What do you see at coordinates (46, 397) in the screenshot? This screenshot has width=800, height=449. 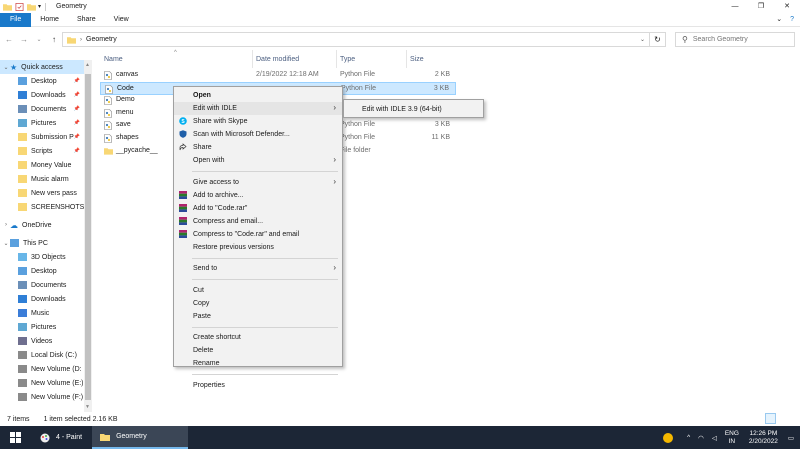 I see `sidebar-item-new-volume-f: New Volume (F:)` at bounding box center [46, 397].